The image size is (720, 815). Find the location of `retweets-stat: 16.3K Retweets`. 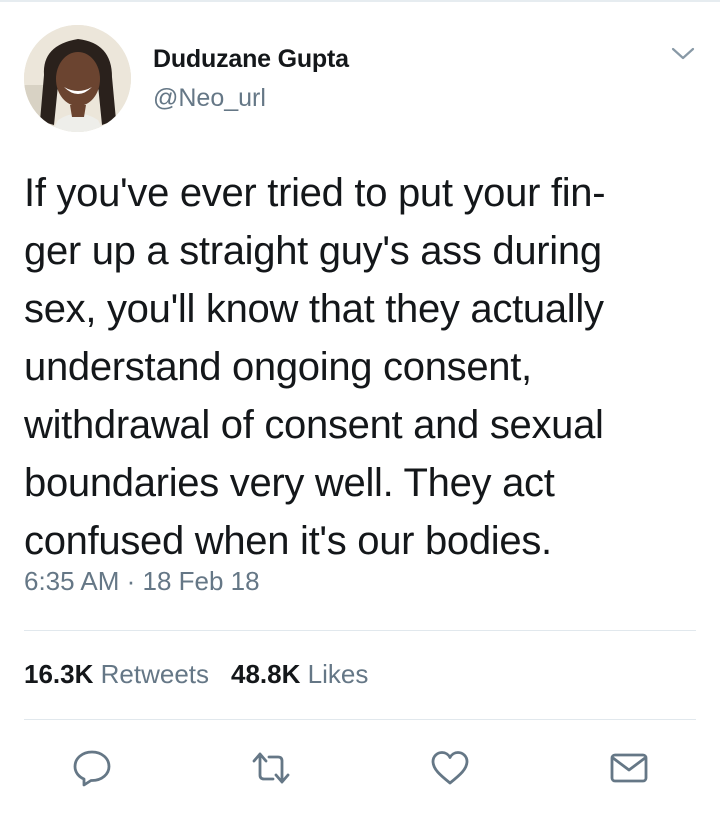

retweets-stat: 16.3K Retweets is located at coordinates (116, 674).